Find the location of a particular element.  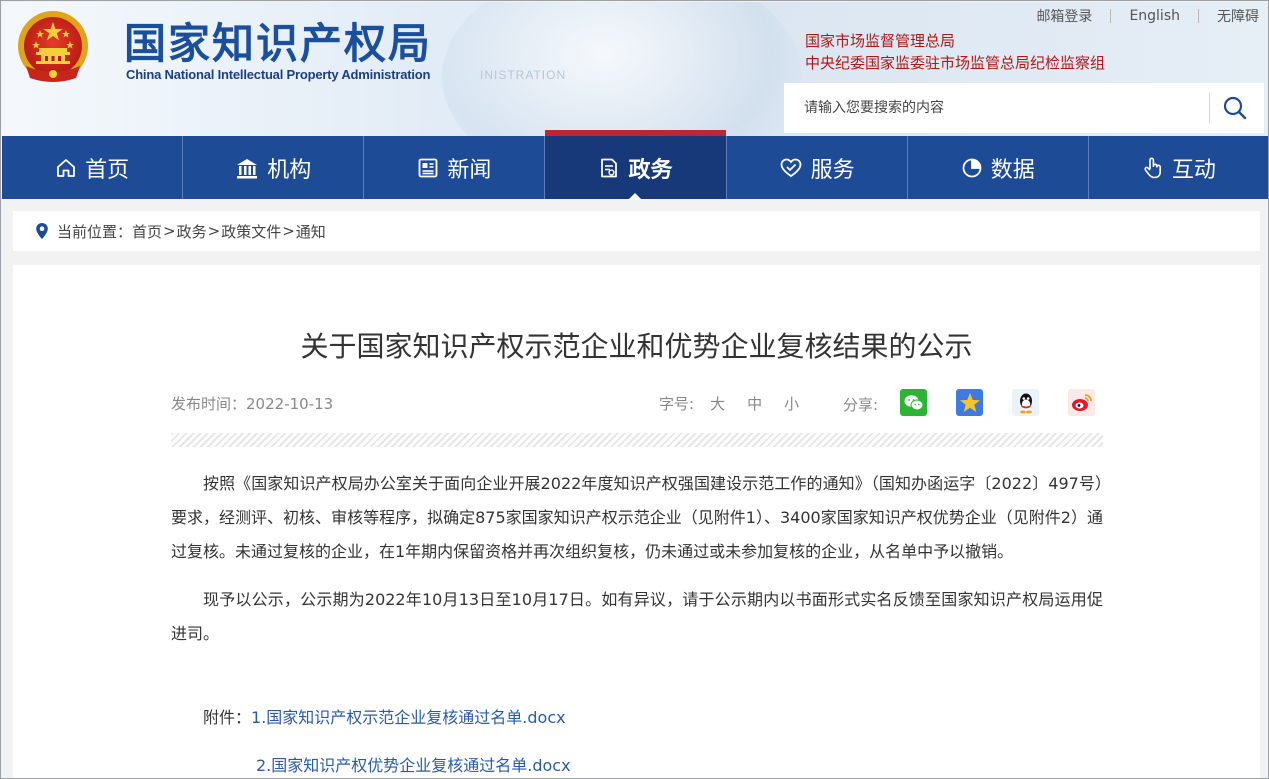

nav-item-label: 首页 is located at coordinates (107, 170).